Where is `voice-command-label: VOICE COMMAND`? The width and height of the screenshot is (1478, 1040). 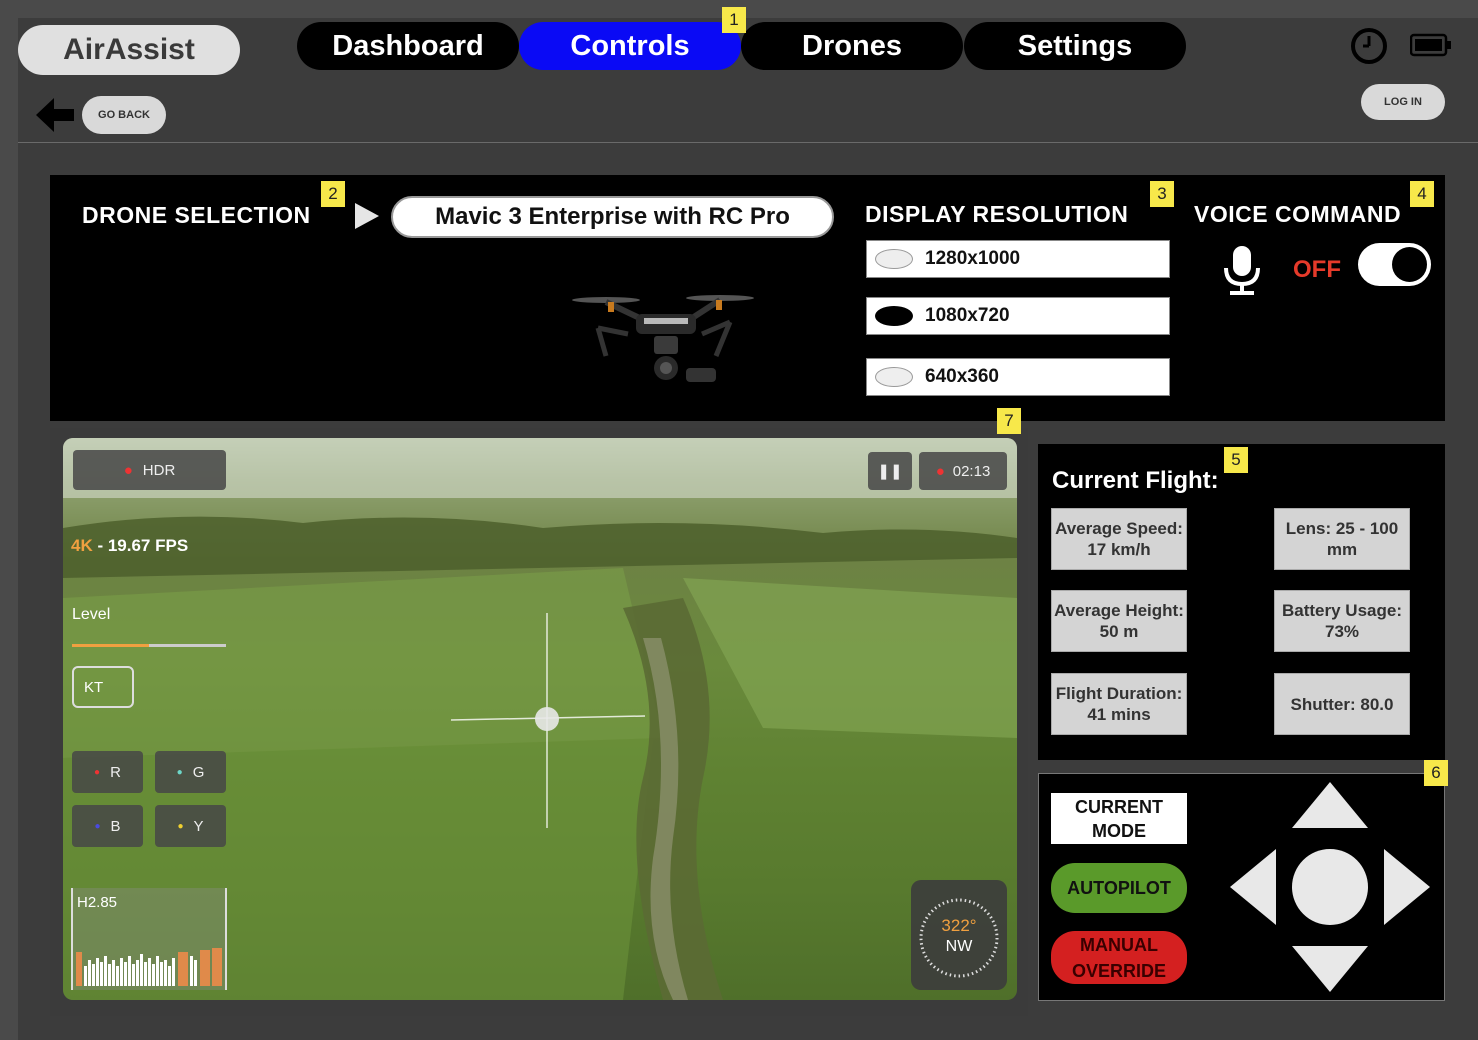 voice-command-label: VOICE COMMAND is located at coordinates (1298, 214).